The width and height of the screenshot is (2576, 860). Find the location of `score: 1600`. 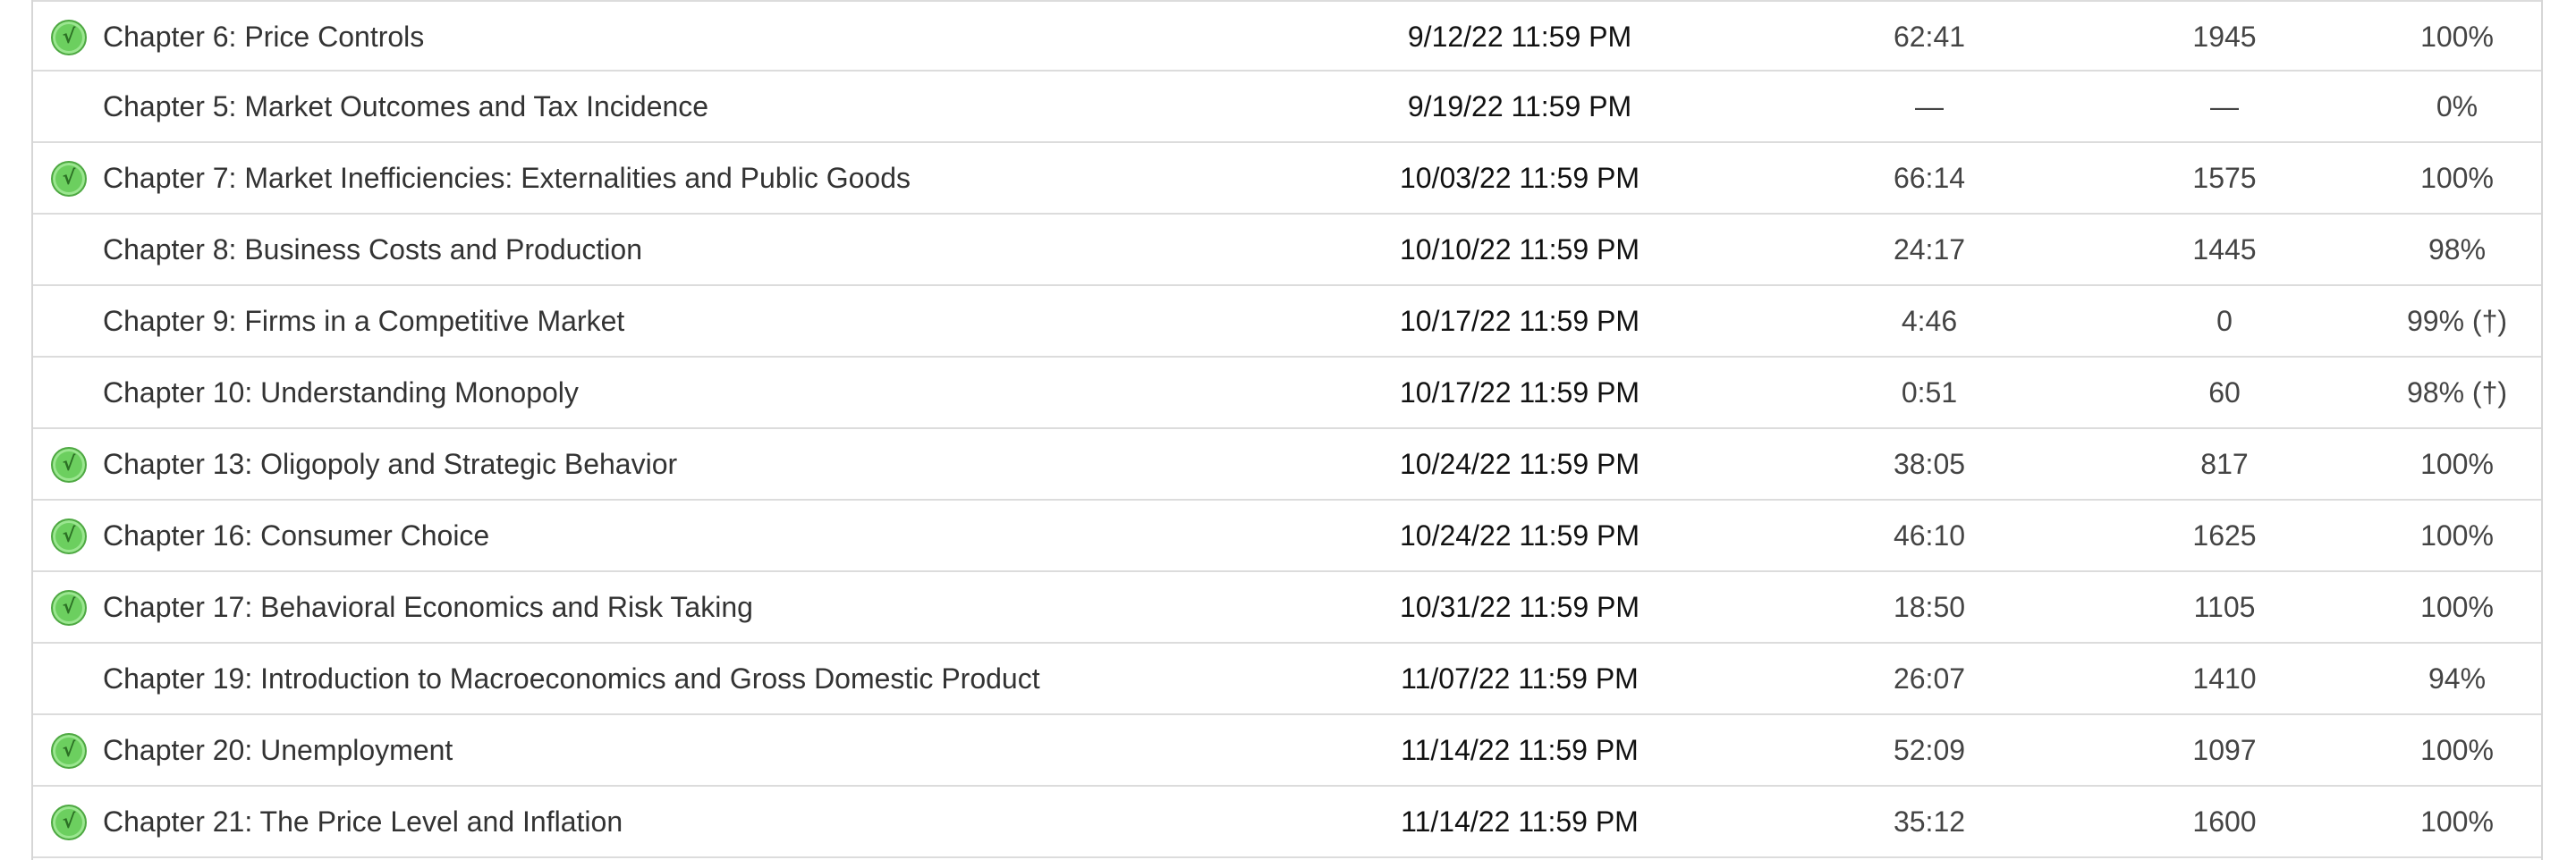

score: 1600 is located at coordinates (2224, 821).